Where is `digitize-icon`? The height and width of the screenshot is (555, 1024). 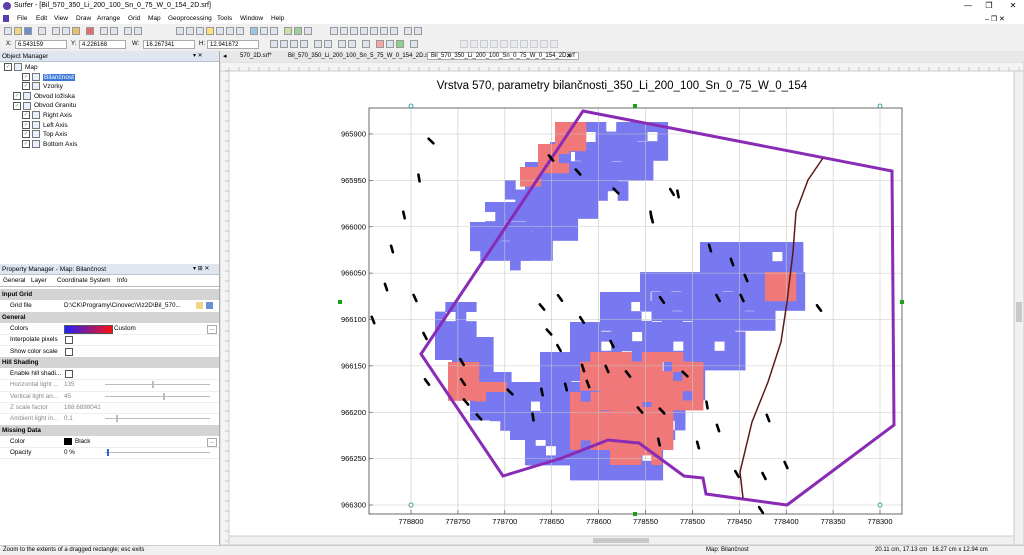 digitize-icon is located at coordinates (308, 31).